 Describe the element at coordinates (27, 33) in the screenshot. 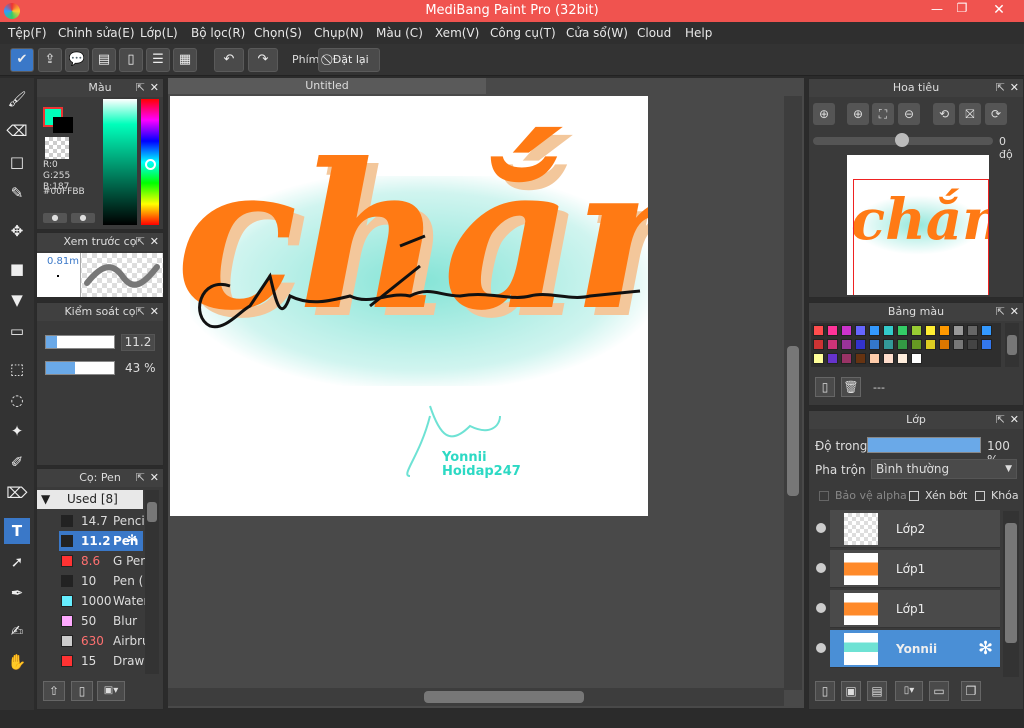

I see `menu-file: Tệp(F)` at that location.